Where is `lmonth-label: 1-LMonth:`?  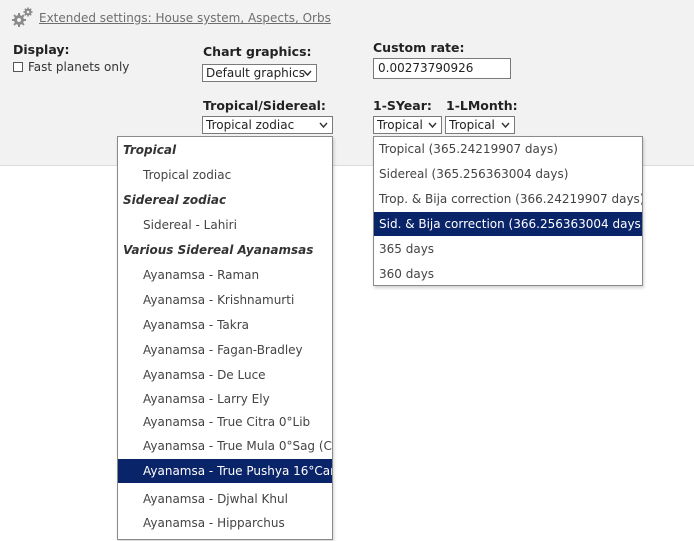 lmonth-label: 1-LMonth: is located at coordinates (482, 105).